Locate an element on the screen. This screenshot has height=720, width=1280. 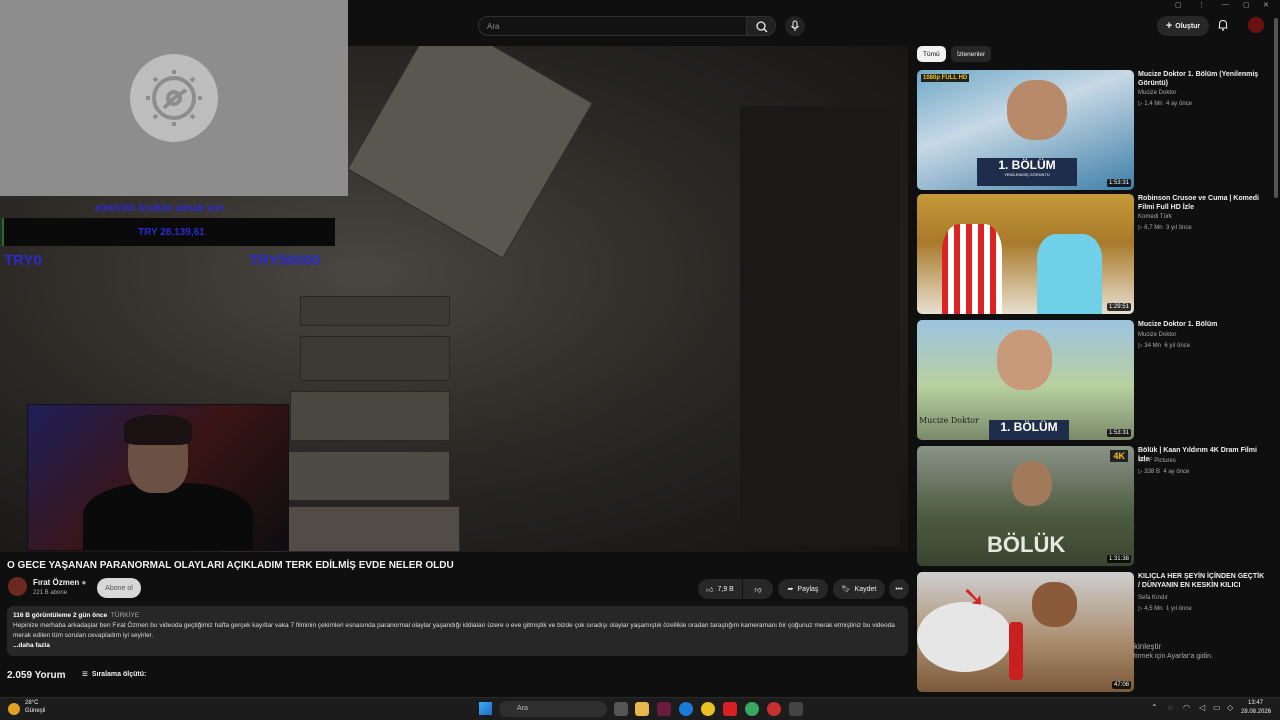
sort-button: ≡ Sıralama ölçütü: is located at coordinates (114, 674).